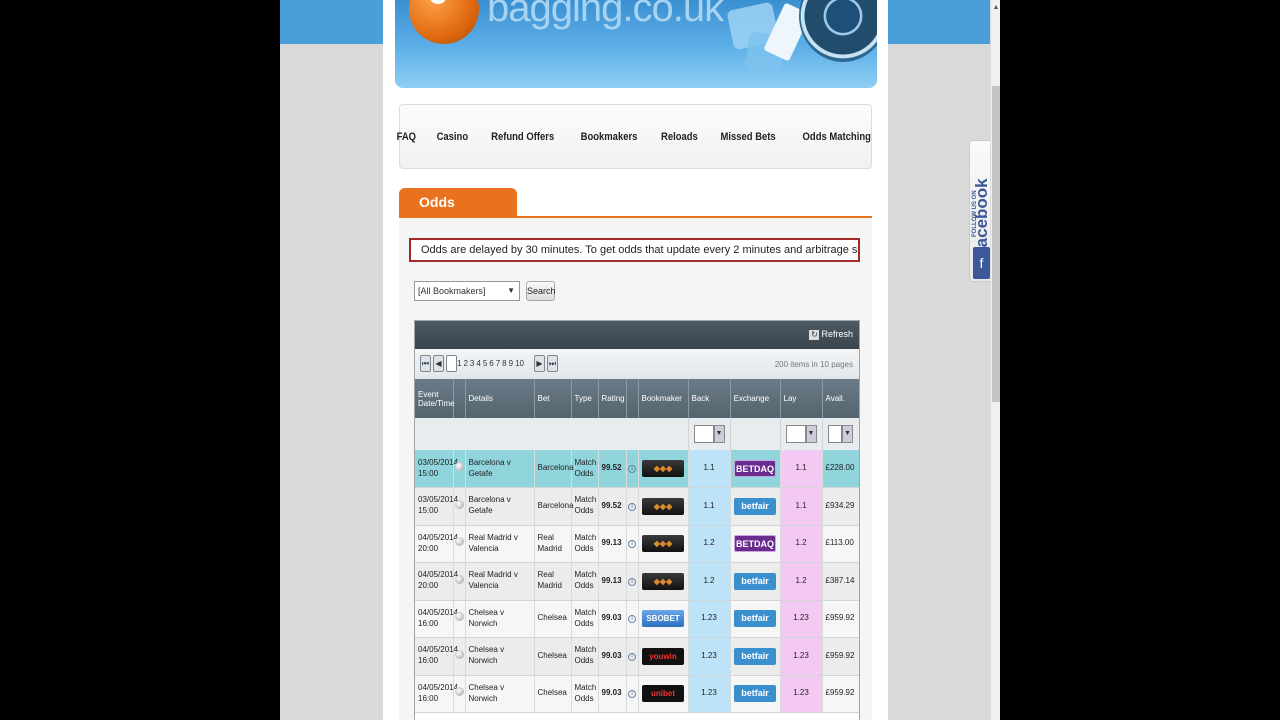 The image size is (1280, 720). I want to click on back-odds: 1.2, so click(709, 581).